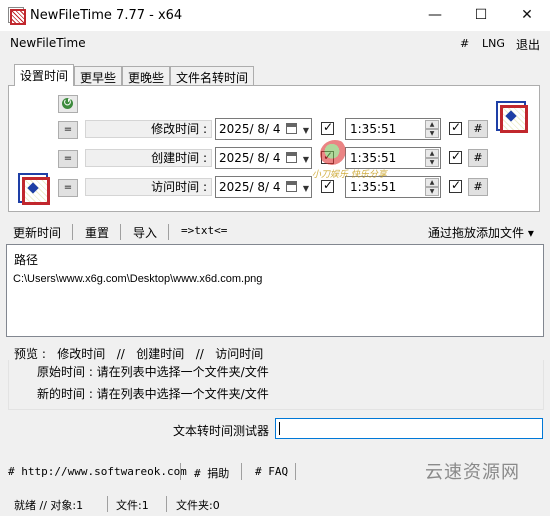 This screenshot has height=516, width=550. Describe the element at coordinates (481, 15) in the screenshot. I see `maximize-button: ☐` at that location.